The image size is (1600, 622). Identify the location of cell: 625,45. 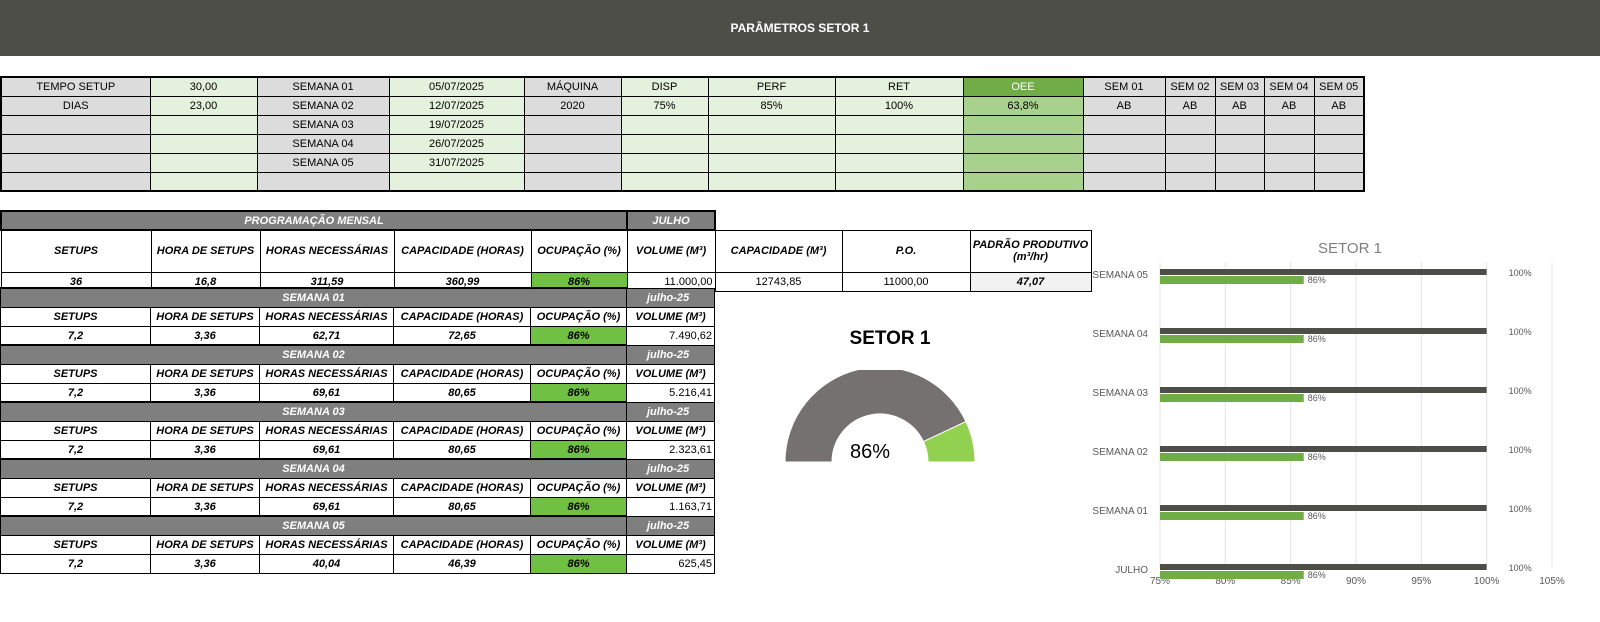
(670, 563).